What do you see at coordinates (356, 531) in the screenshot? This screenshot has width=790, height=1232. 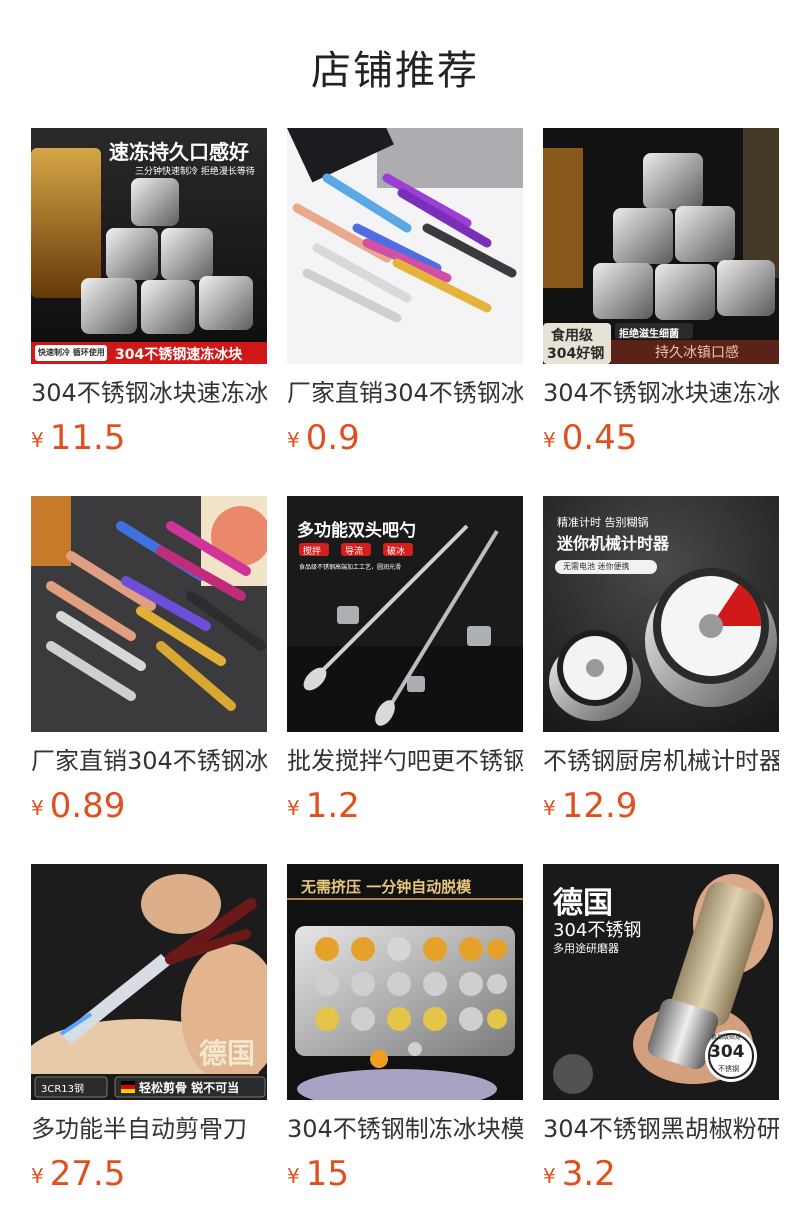 I see `overlay-headline: 多功能双头吧勺` at bounding box center [356, 531].